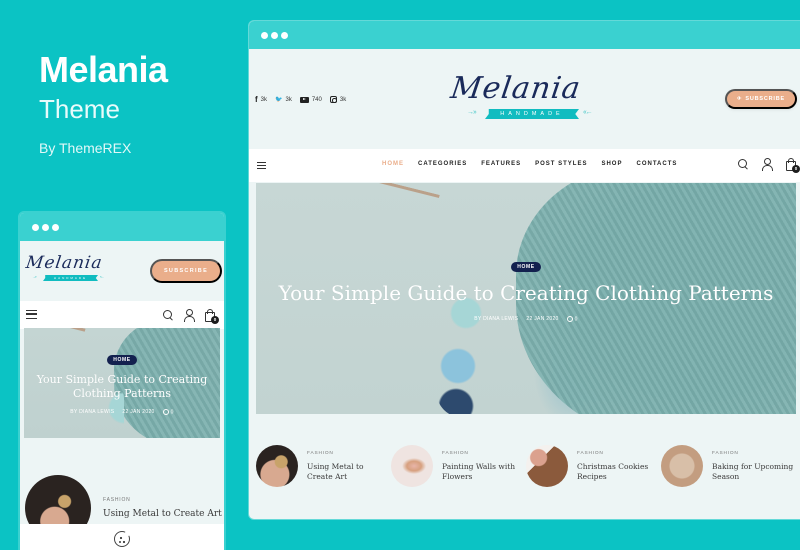  I want to click on menu-item-features: FEATURES, so click(501, 164).